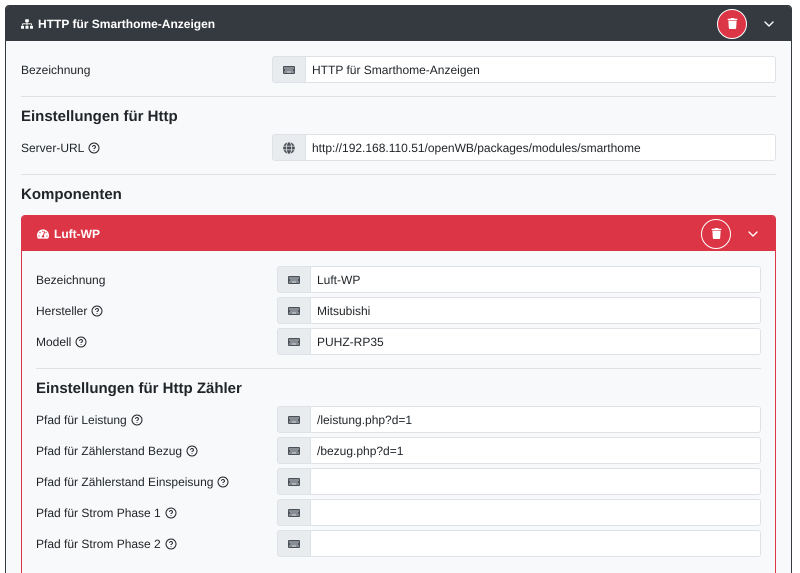 Image resolution: width=800 pixels, height=573 pixels. Describe the element at coordinates (541, 69) in the screenshot. I see `text-field: HTTP für Smarthome-Anzeigen` at that location.